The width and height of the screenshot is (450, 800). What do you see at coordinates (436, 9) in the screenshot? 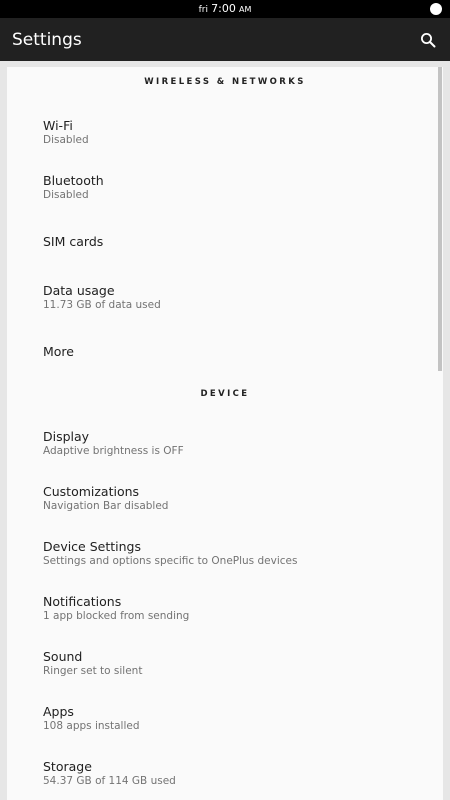
I see `status-indicator-icon` at bounding box center [436, 9].